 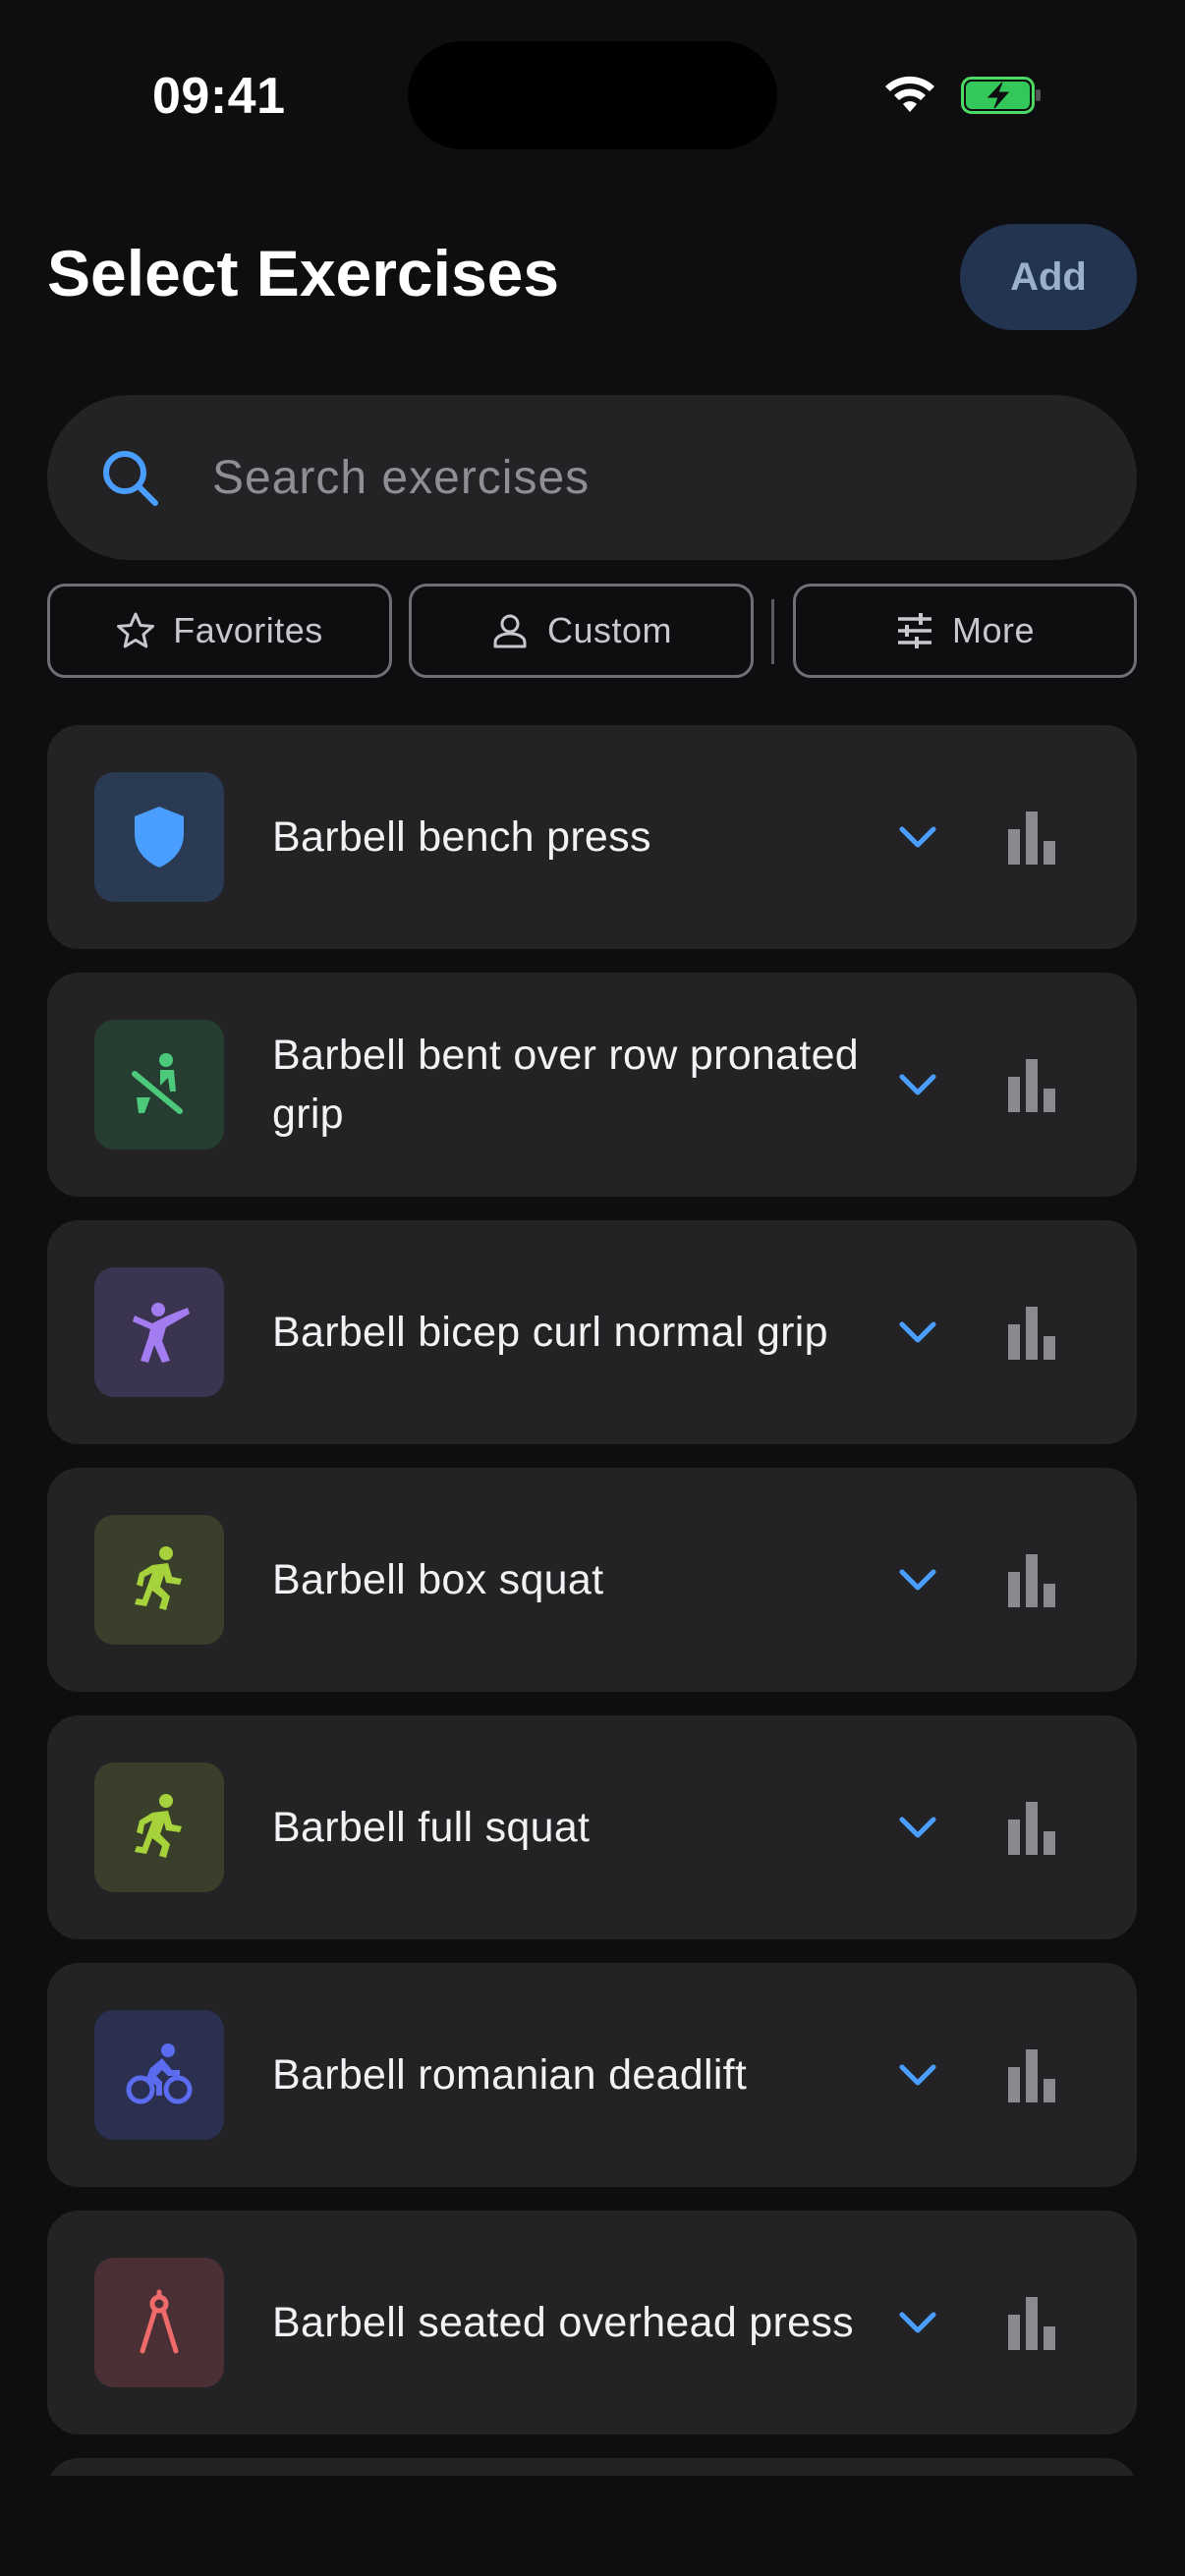 What do you see at coordinates (248, 630) in the screenshot?
I see `filter-favorites-label: Favorites` at bounding box center [248, 630].